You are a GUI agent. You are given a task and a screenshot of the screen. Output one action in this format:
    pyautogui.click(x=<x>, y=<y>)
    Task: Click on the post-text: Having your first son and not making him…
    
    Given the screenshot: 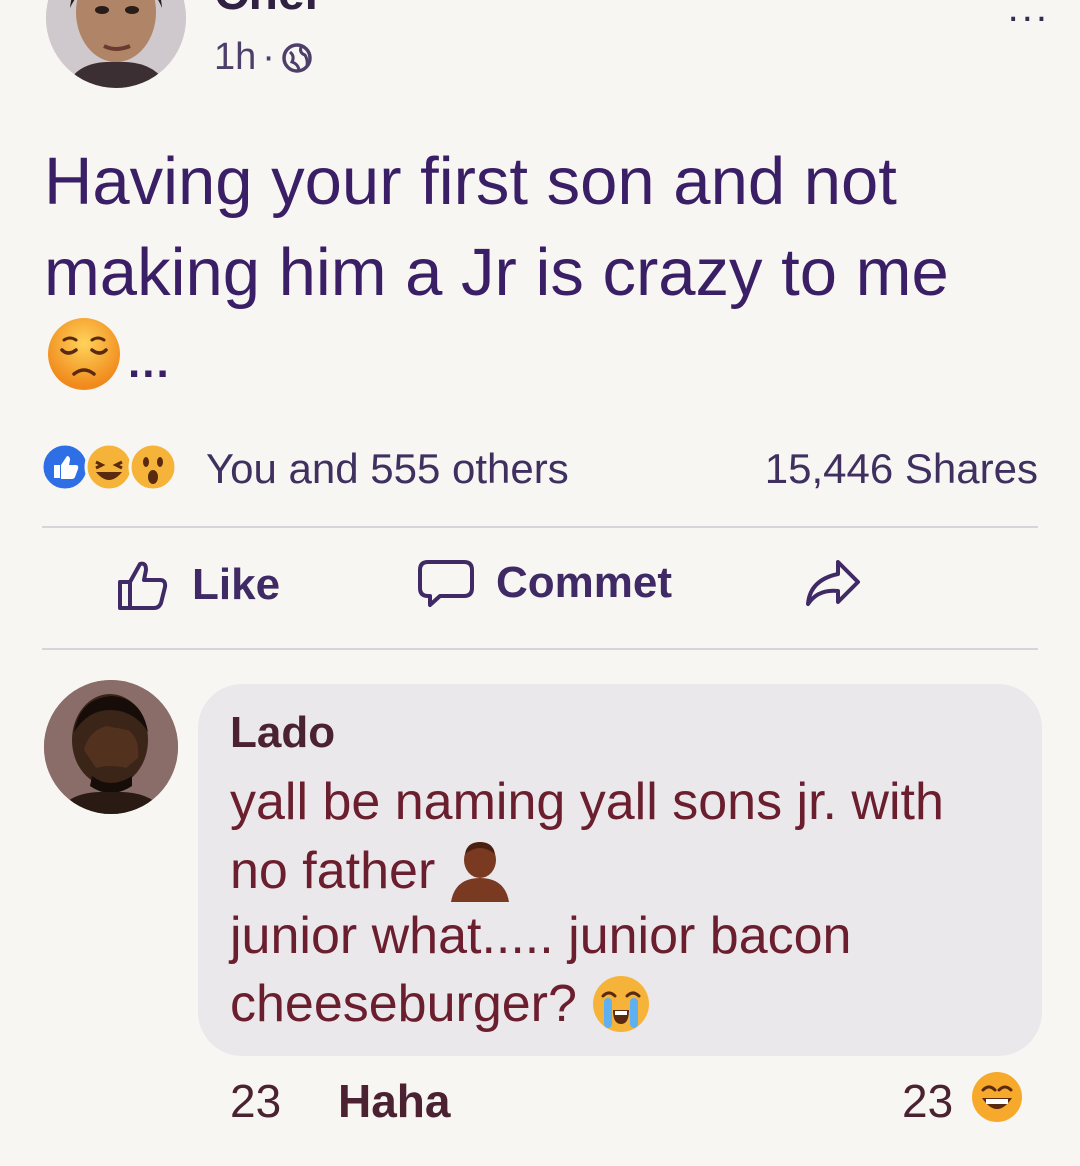 What is the action you would take?
    pyautogui.click(x=496, y=227)
    